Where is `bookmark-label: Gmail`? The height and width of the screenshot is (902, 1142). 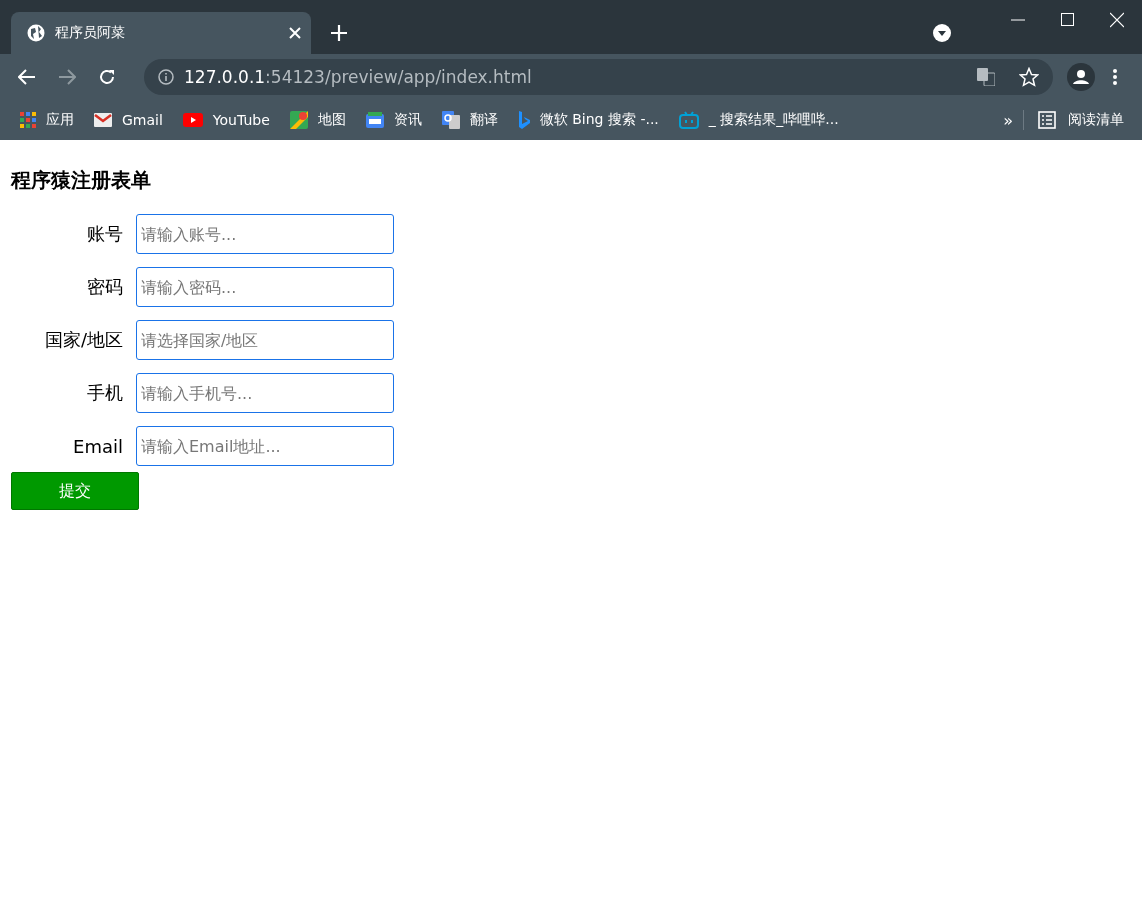
bookmark-label: Gmail is located at coordinates (142, 120).